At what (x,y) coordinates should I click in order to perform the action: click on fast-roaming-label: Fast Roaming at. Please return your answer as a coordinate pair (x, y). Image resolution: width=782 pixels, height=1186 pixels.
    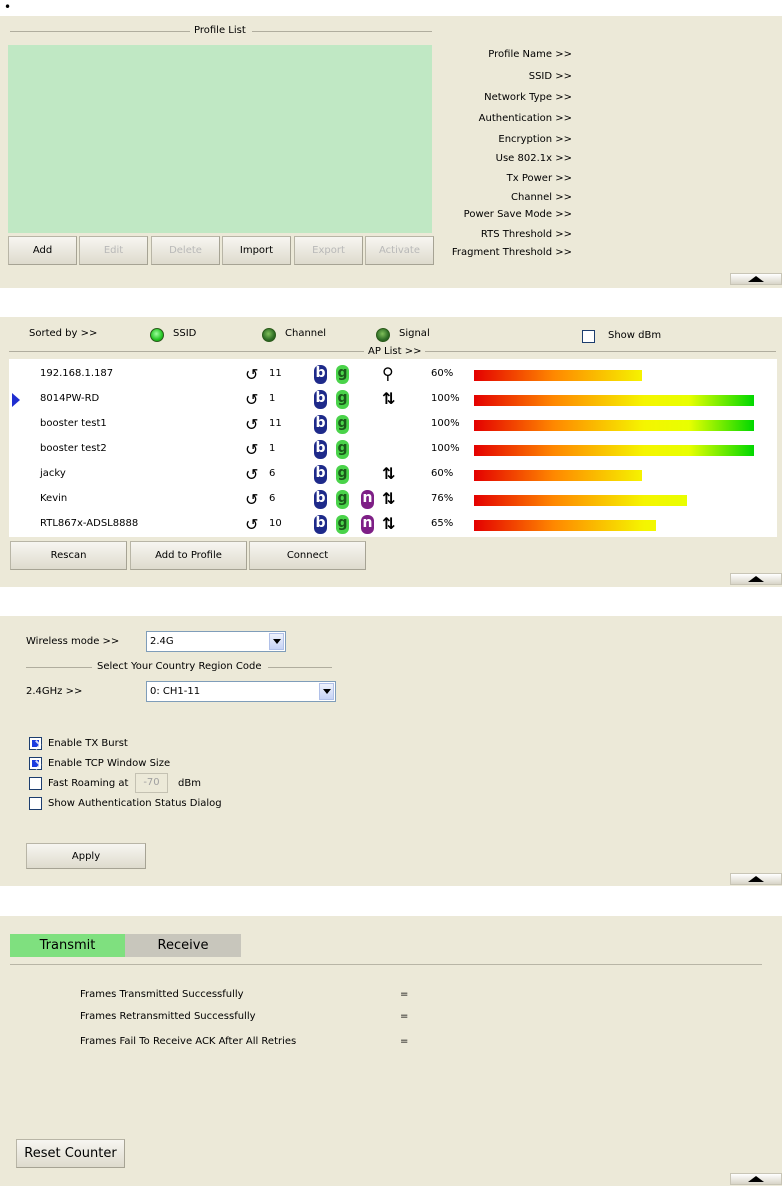
    Looking at the image, I should click on (88, 783).